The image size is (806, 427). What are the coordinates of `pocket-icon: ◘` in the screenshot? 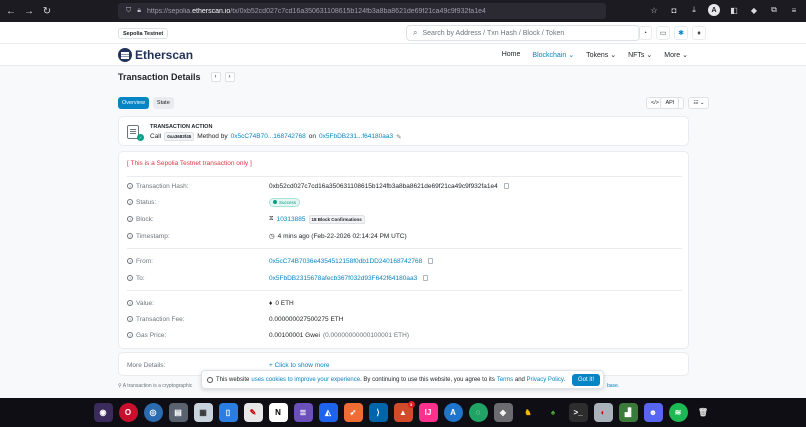 It's located at (674, 10).